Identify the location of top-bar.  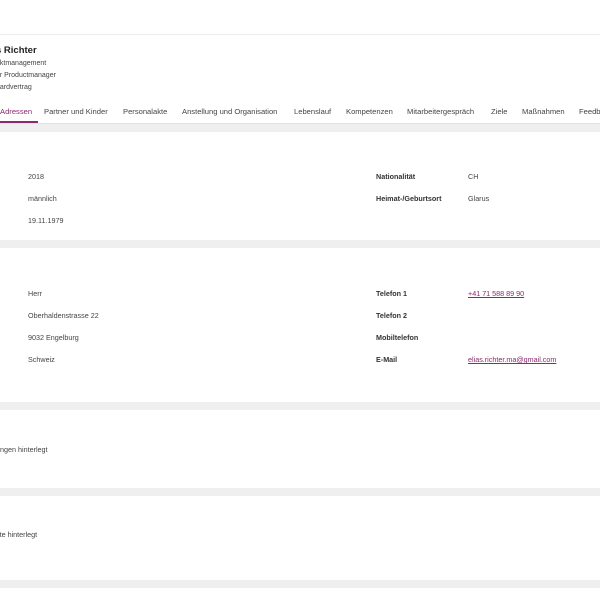
(300, 17).